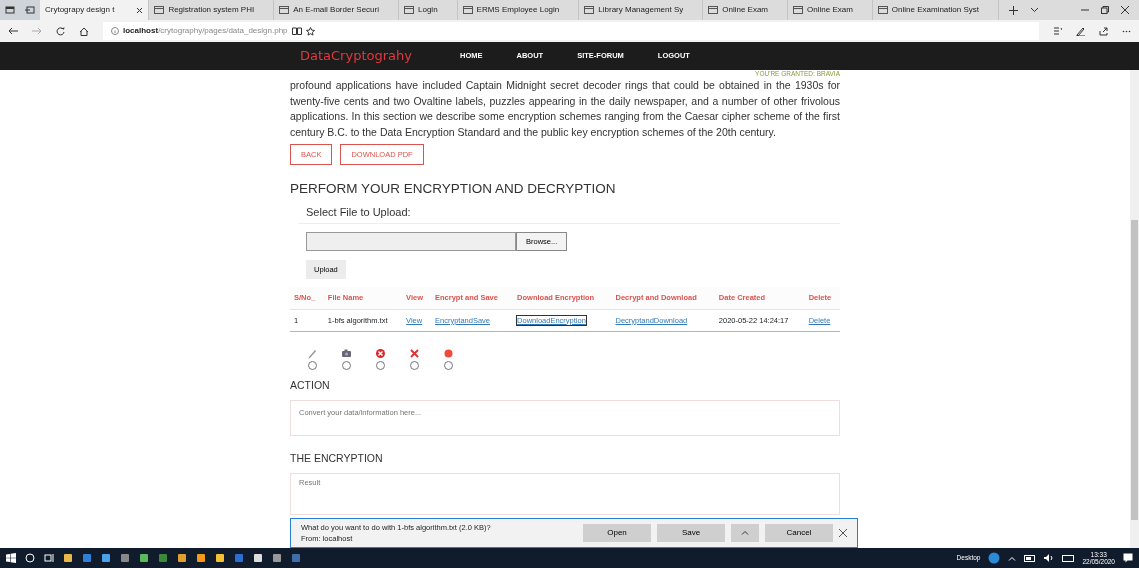 The image size is (1139, 568). Describe the element at coordinates (13, 31) in the screenshot. I see `back-icon` at that location.